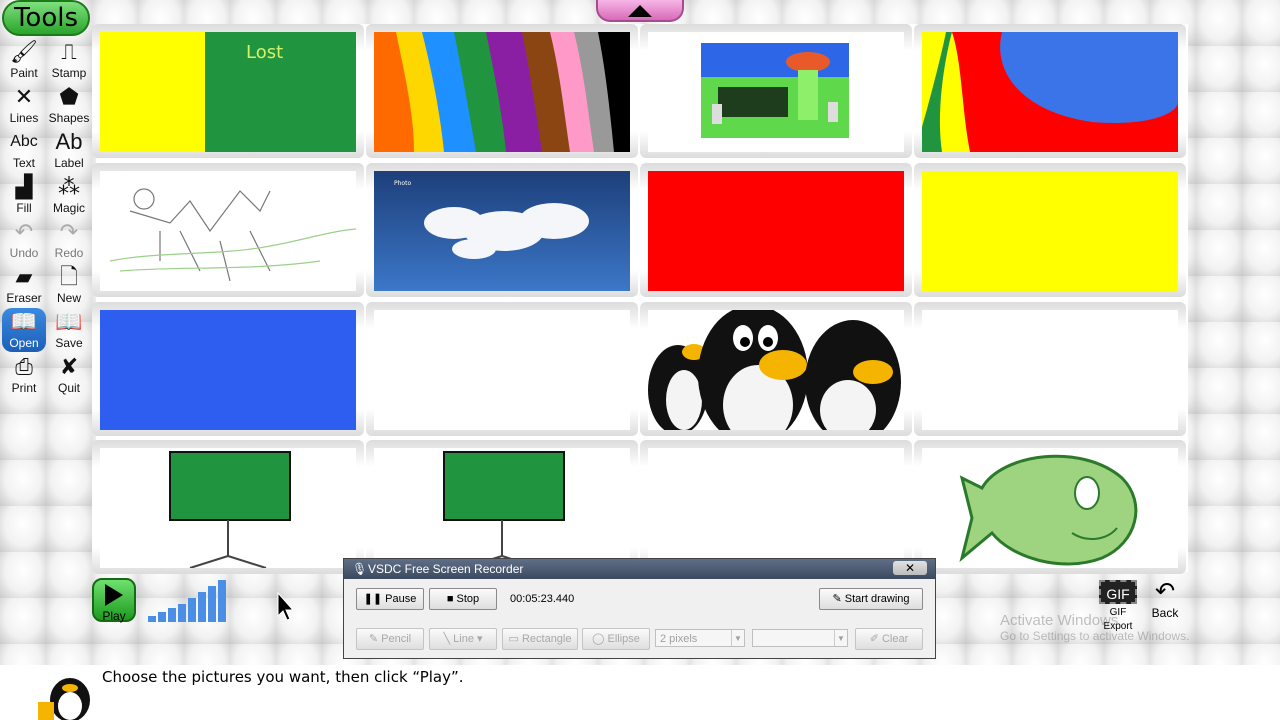 This screenshot has width=1280, height=720. I want to click on pencil-button: ✎ Pencil, so click(390, 639).